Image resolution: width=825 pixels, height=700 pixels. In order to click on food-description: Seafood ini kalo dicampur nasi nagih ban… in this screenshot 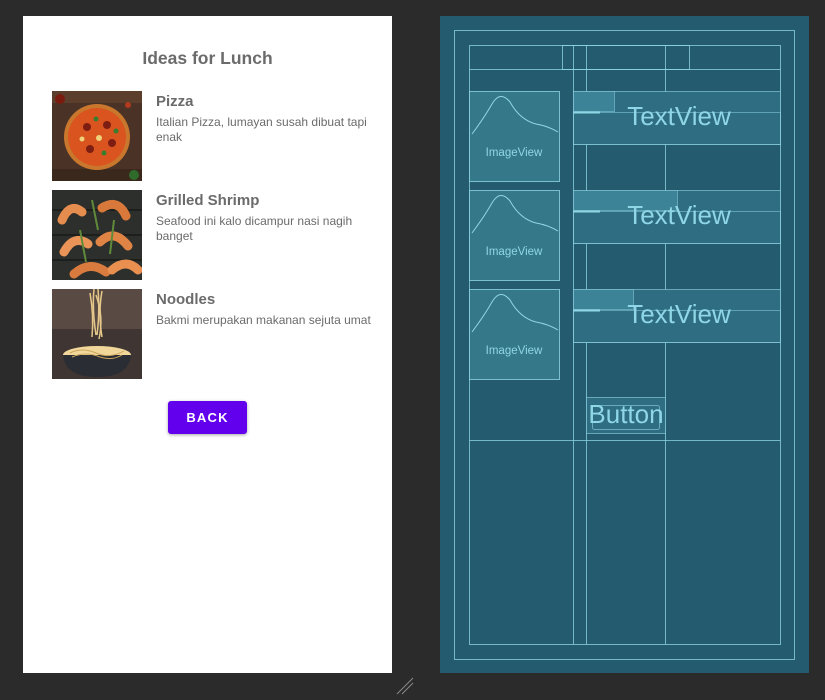, I will do `click(254, 228)`.